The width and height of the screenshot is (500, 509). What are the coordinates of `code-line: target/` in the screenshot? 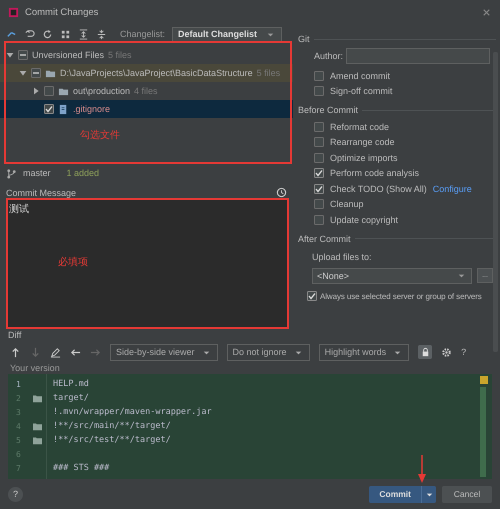 It's located at (71, 398).